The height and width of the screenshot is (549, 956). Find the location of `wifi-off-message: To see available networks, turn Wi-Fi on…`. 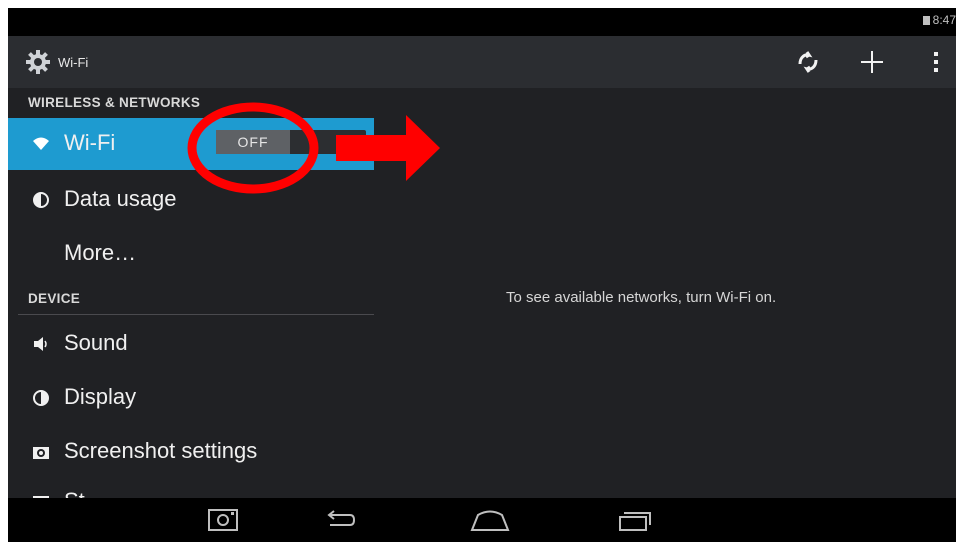

wifi-off-message: To see available networks, turn Wi-Fi on… is located at coordinates (641, 297).